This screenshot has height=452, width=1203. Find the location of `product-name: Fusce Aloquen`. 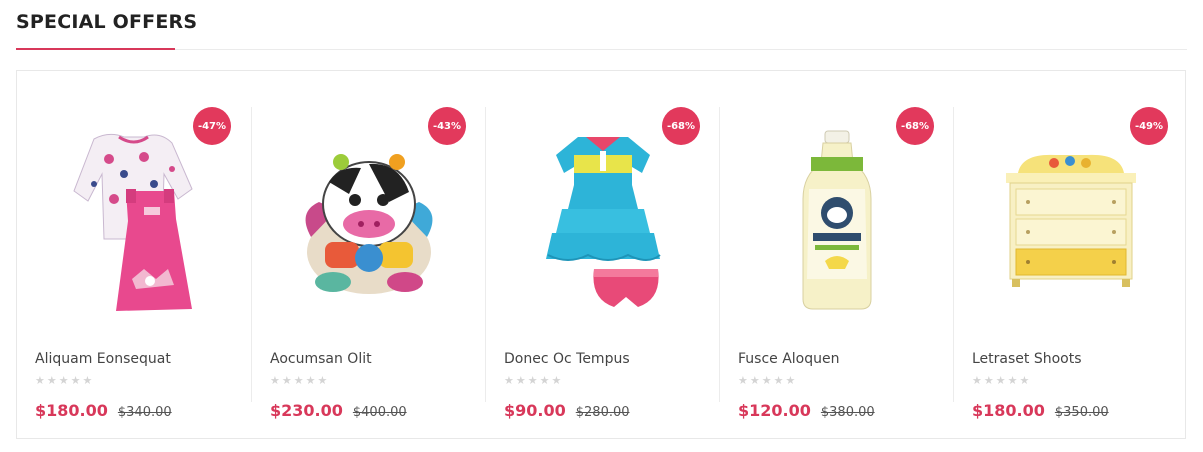

product-name: Fusce Aloquen is located at coordinates (789, 359).